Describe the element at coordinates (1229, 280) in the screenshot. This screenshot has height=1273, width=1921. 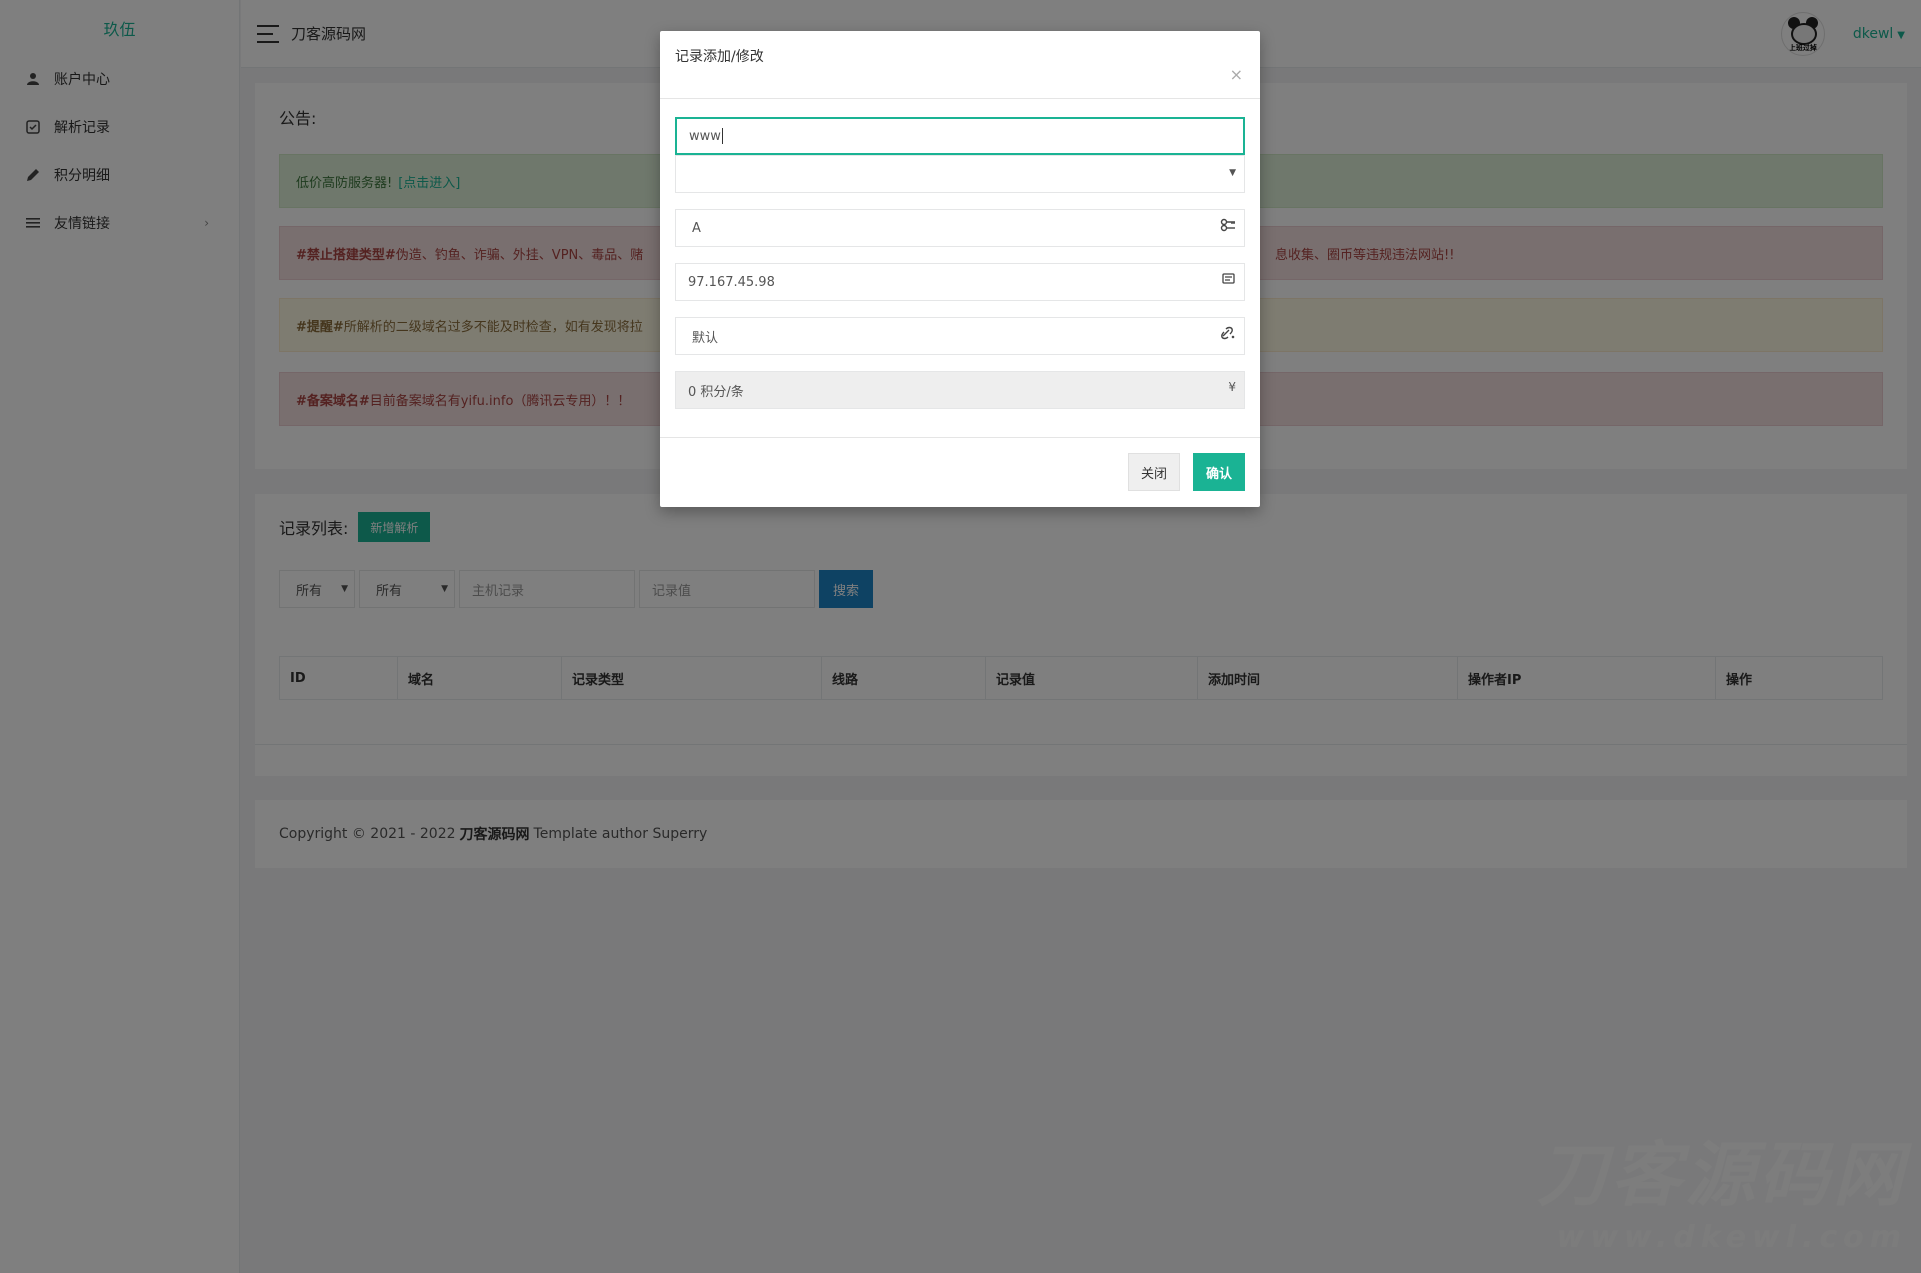
I see `edit-icon` at that location.